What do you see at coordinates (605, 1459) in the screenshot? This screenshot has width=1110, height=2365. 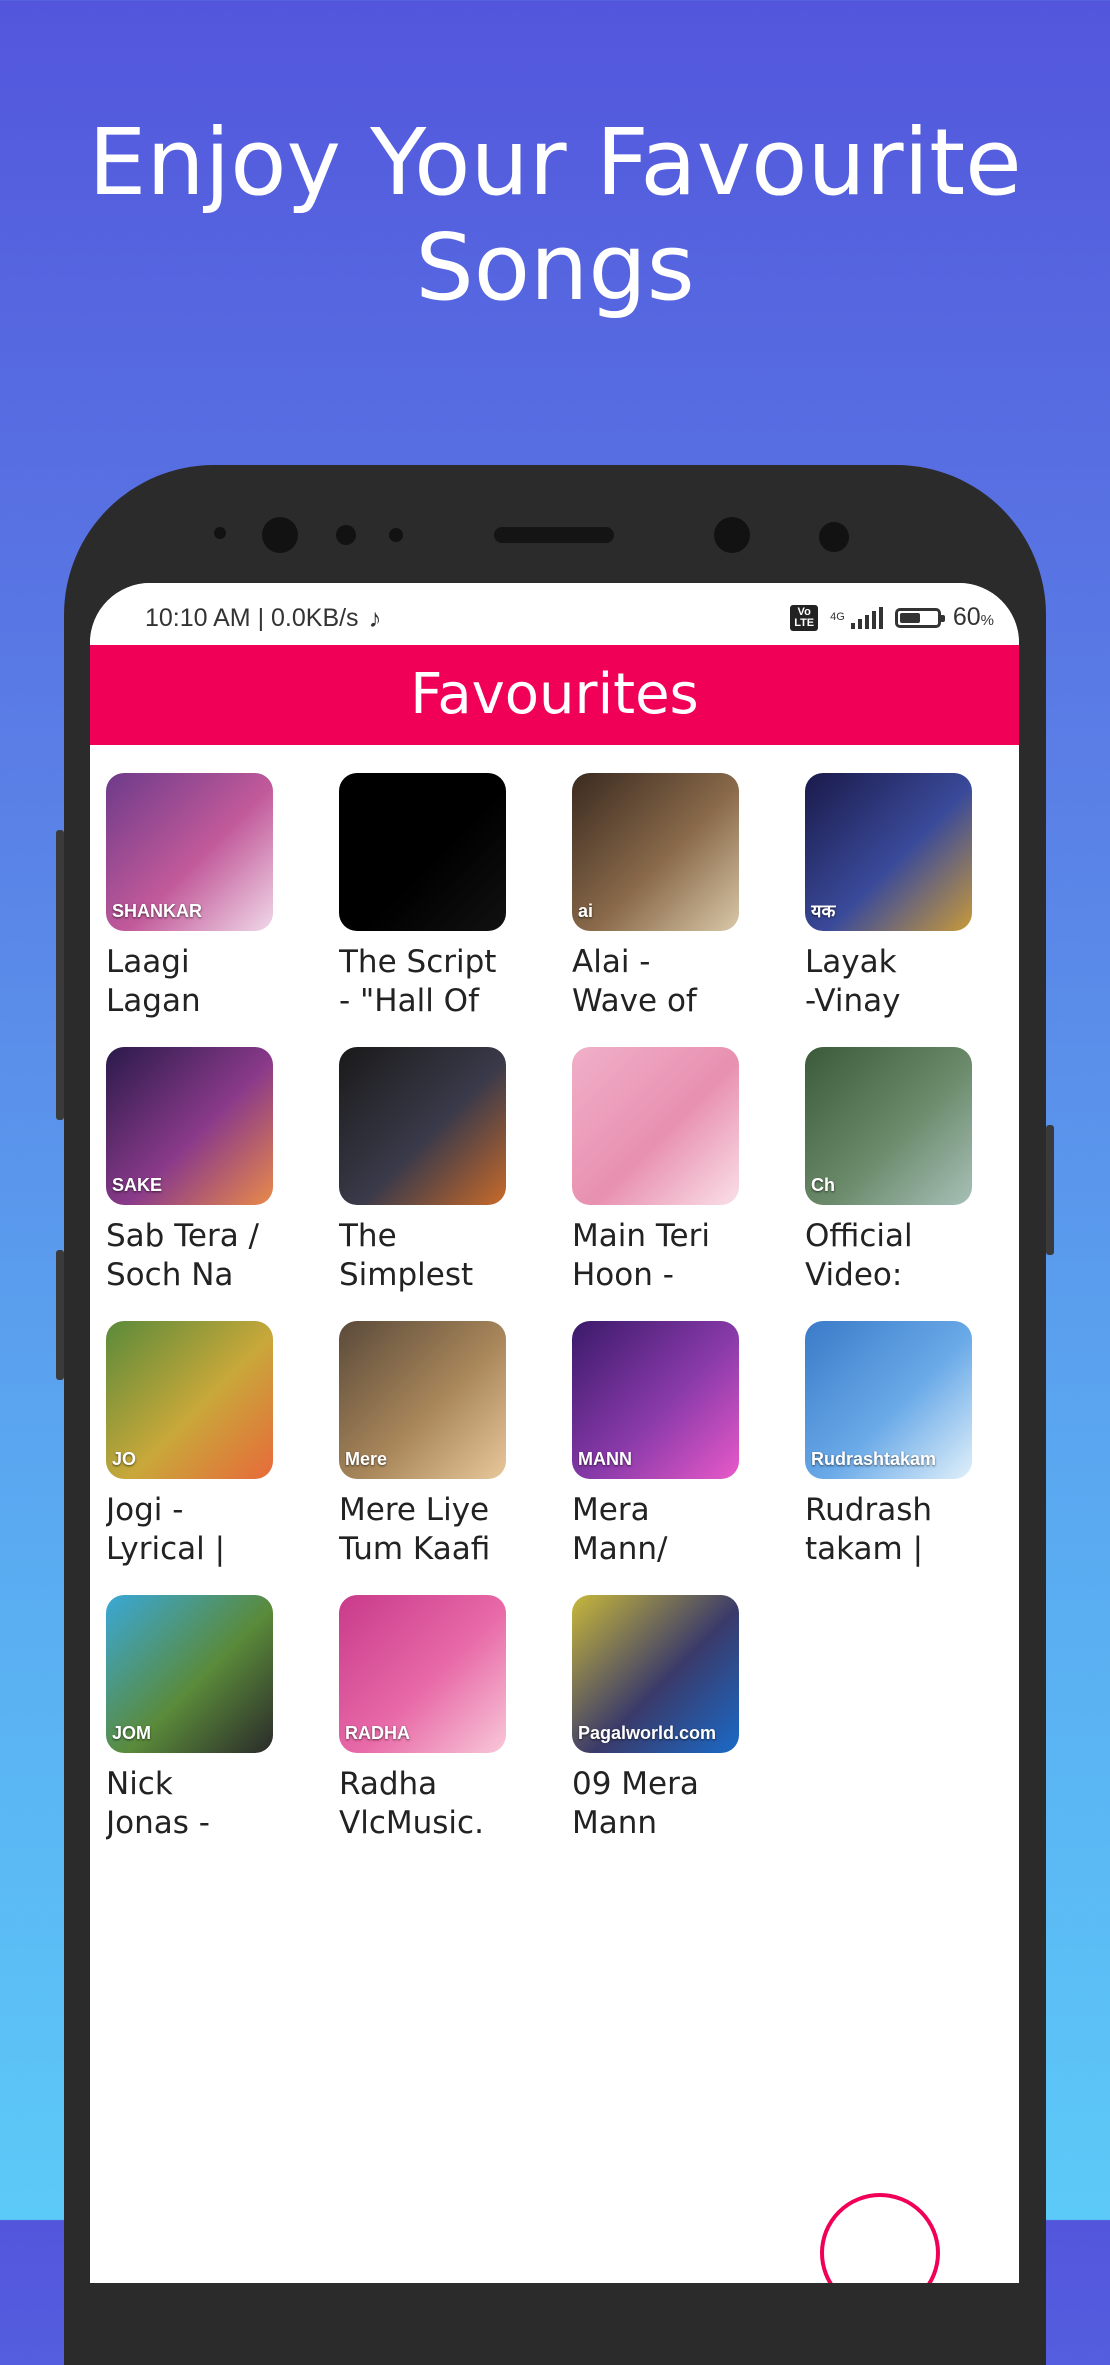 I see `thumbnail-caption: MANN` at bounding box center [605, 1459].